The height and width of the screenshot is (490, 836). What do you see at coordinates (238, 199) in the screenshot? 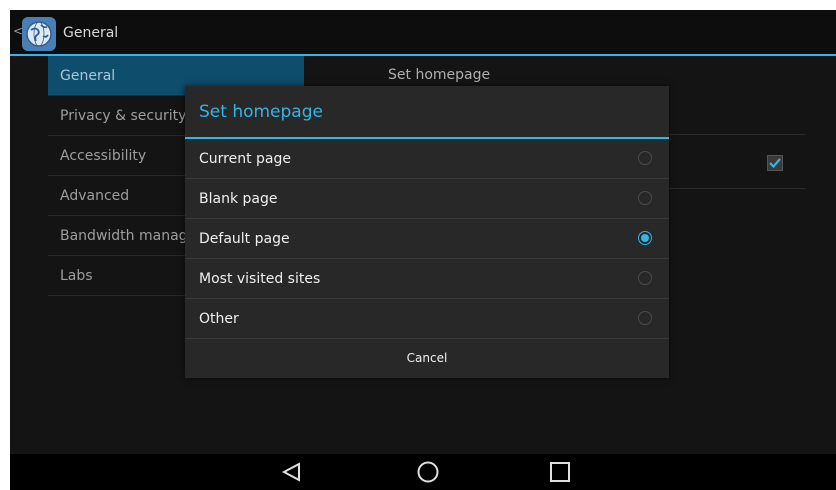
I see `option-label: Blank page` at bounding box center [238, 199].